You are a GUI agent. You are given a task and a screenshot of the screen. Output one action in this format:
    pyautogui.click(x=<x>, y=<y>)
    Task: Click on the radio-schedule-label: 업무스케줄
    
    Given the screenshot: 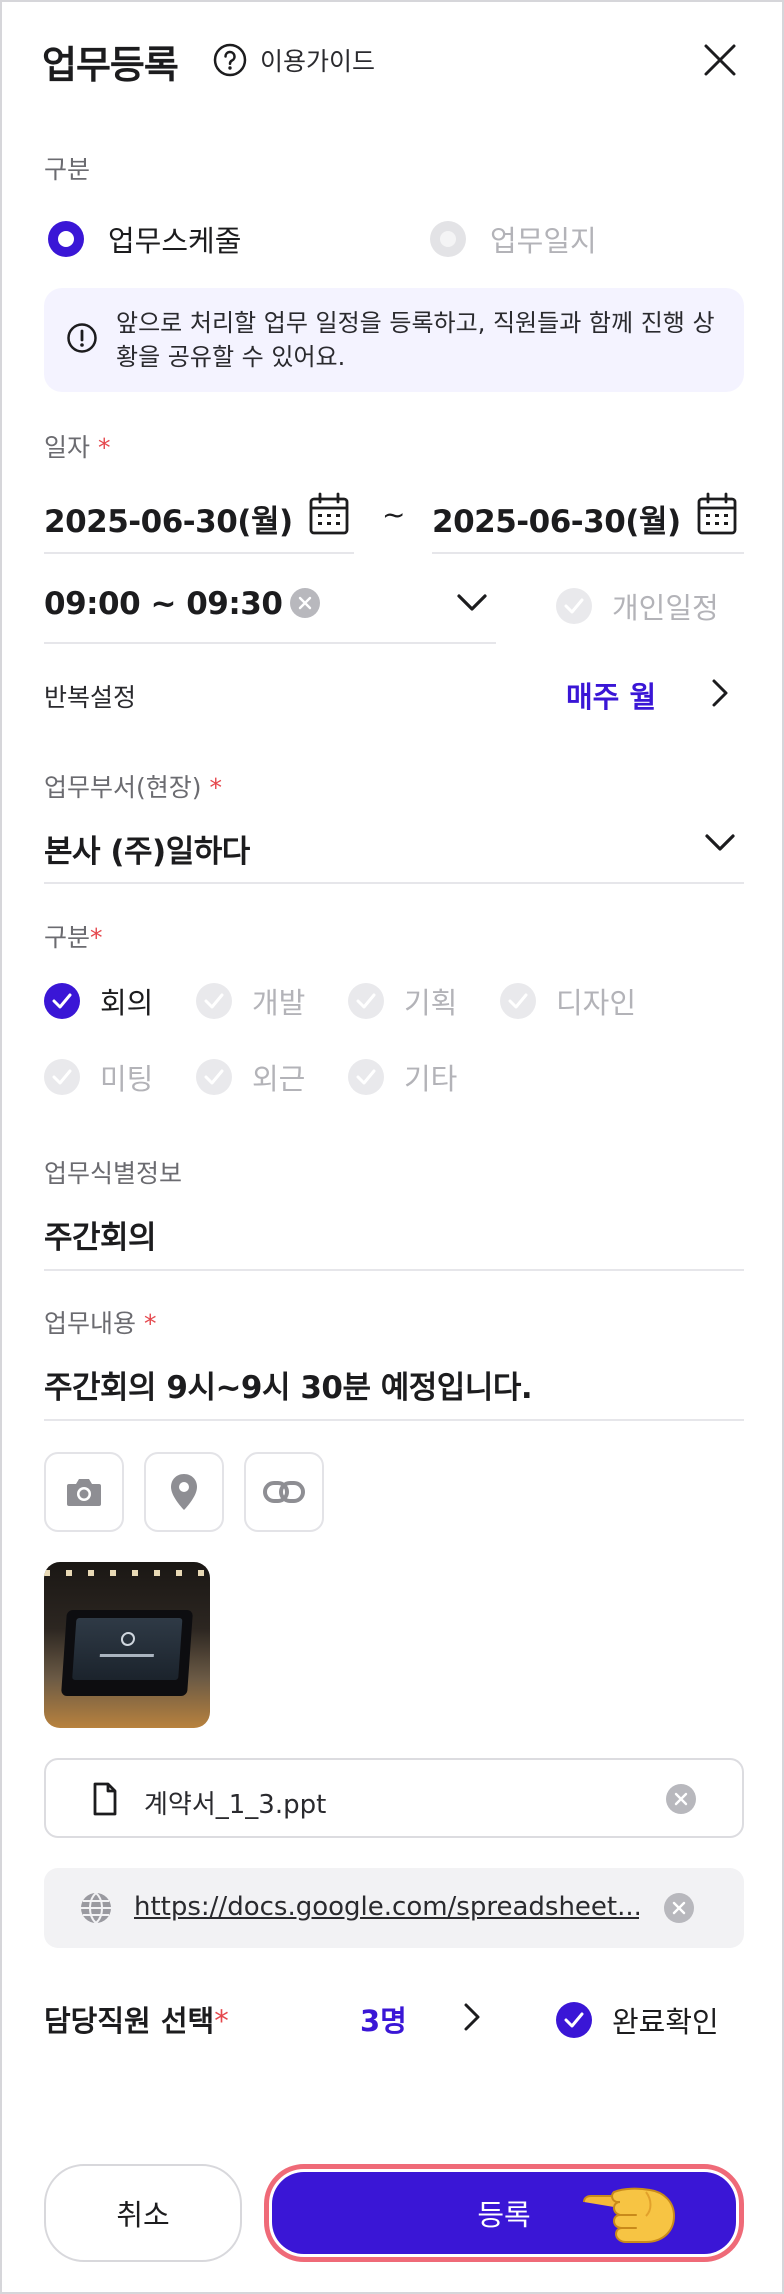 What is the action you would take?
    pyautogui.click(x=175, y=241)
    